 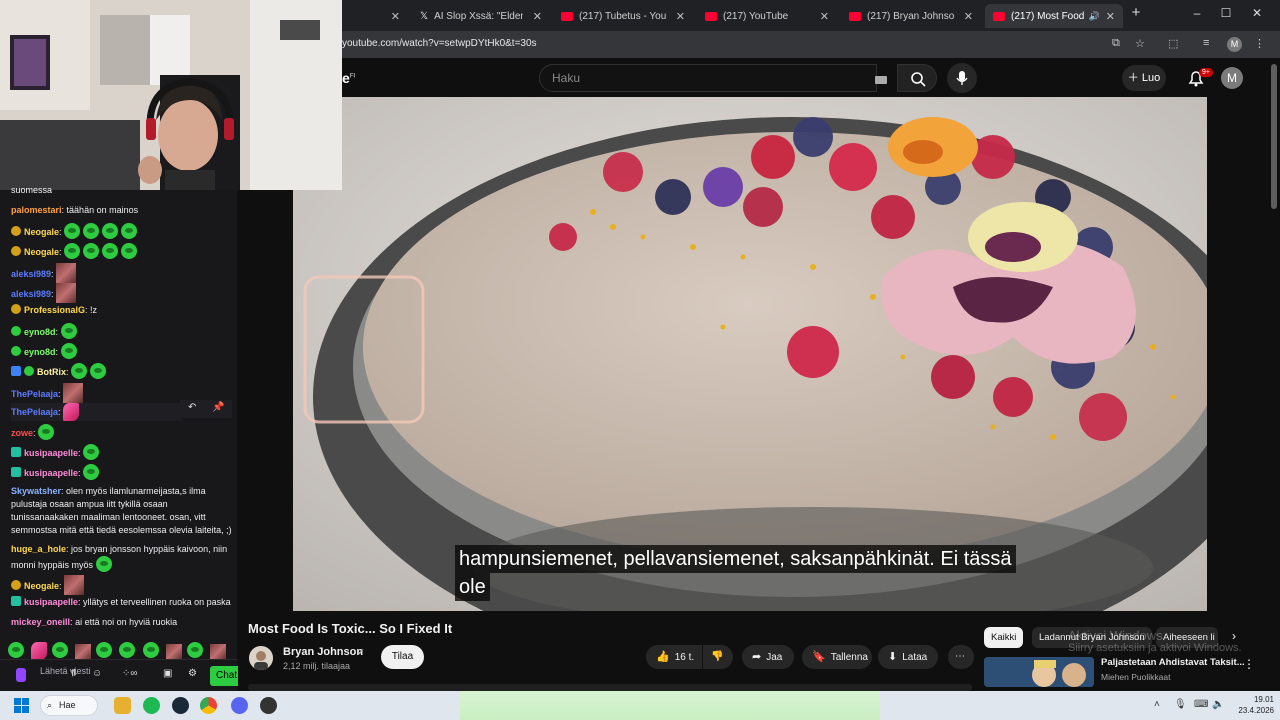 What do you see at coordinates (224, 676) in the screenshot?
I see `chat-send-button: Chat` at bounding box center [224, 676].